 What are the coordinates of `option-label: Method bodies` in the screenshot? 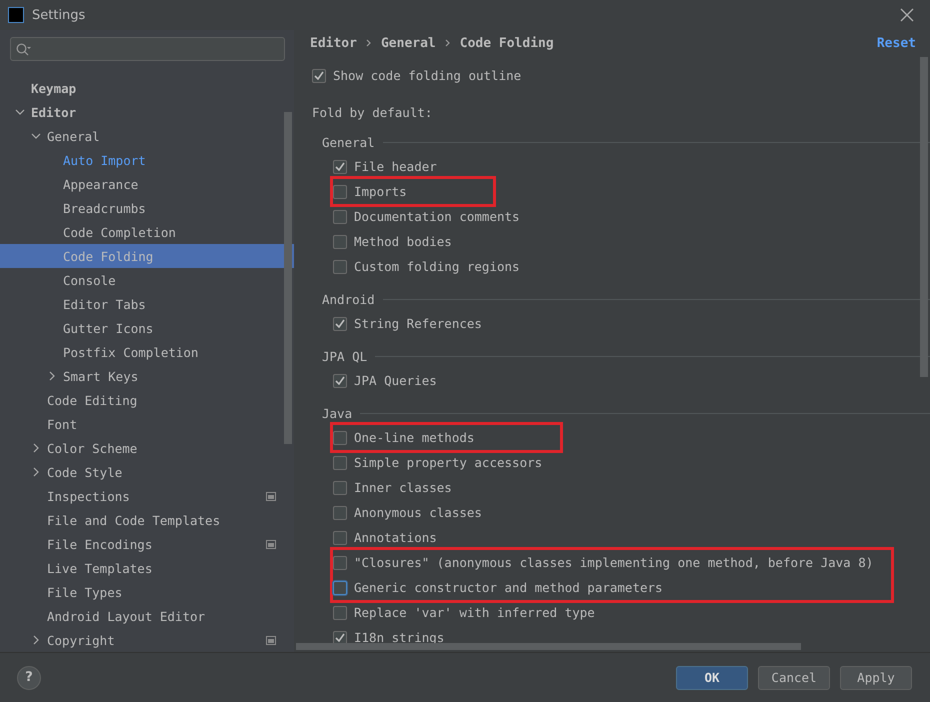 It's located at (403, 241).